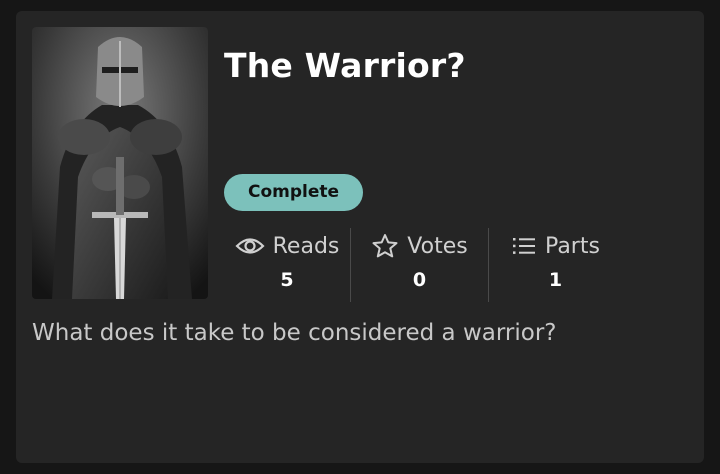 This screenshot has height=474, width=720. Describe the element at coordinates (524, 246) in the screenshot. I see `list-icon` at that location.